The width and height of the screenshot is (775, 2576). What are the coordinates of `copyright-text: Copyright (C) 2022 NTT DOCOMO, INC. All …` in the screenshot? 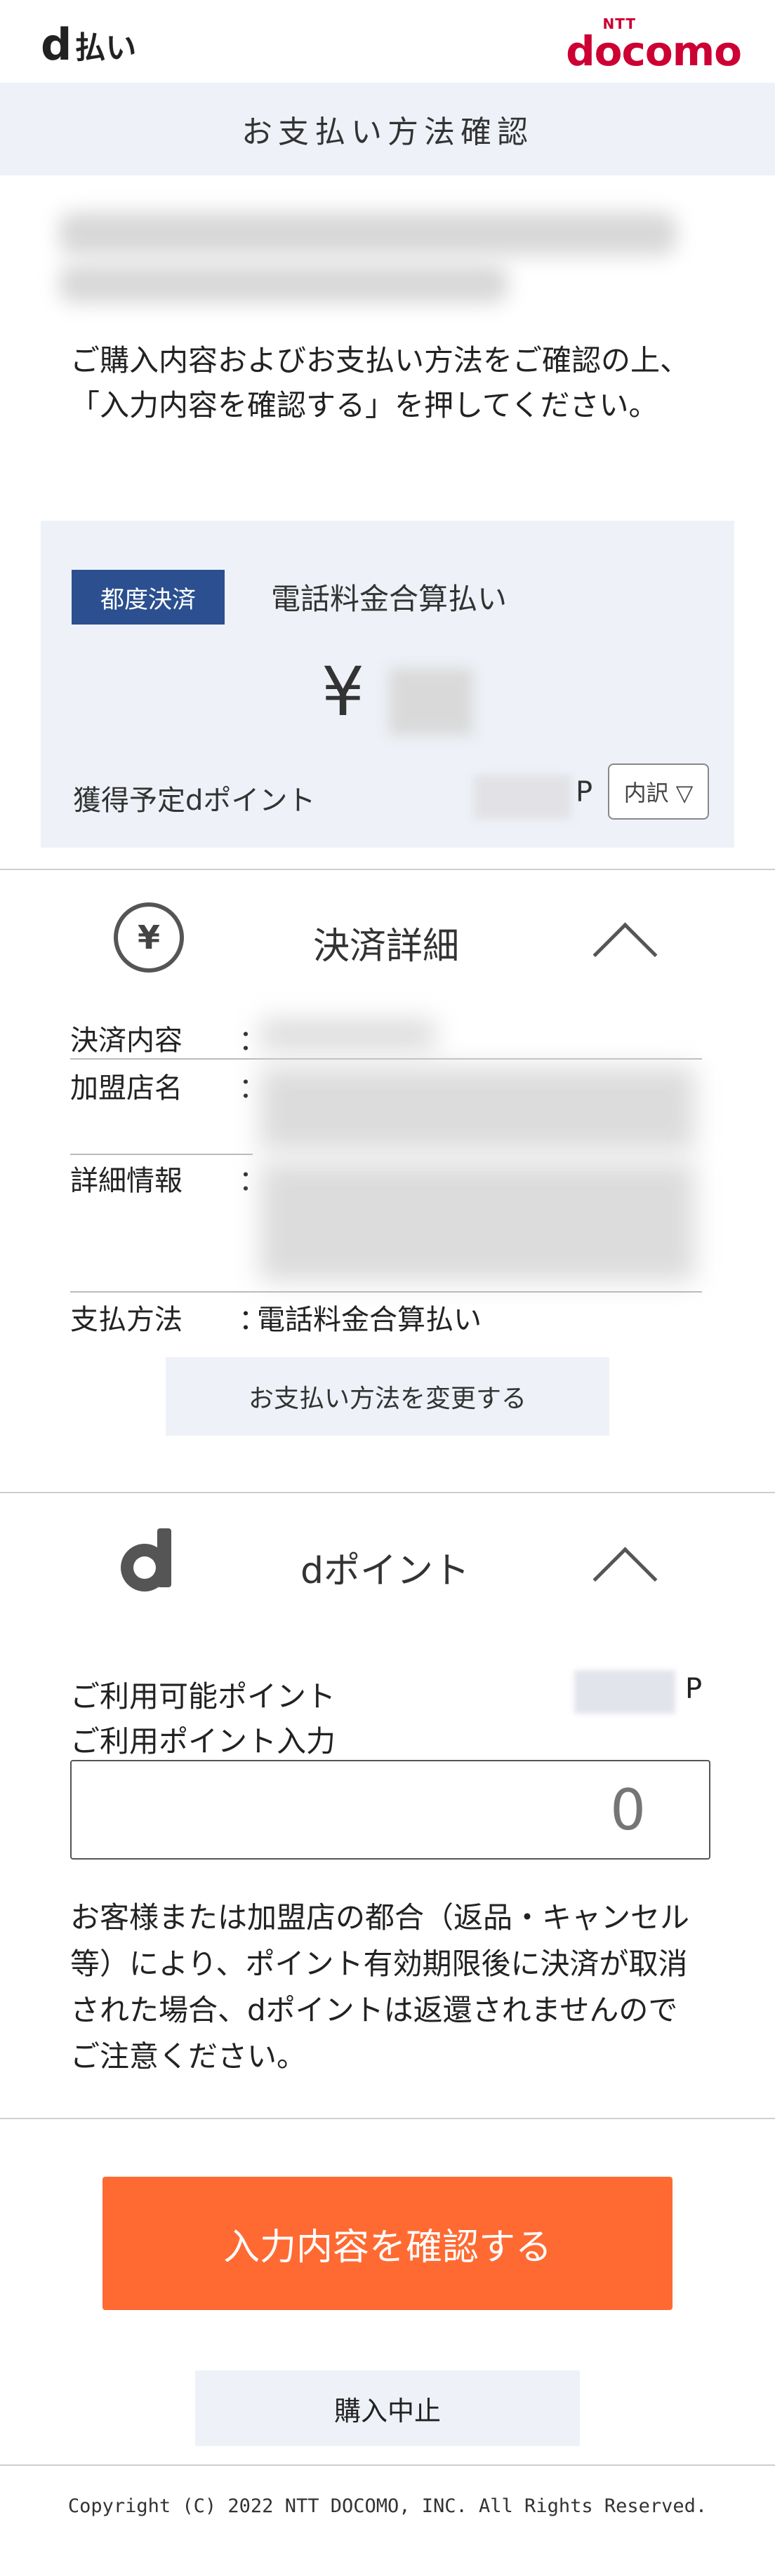 It's located at (387, 2506).